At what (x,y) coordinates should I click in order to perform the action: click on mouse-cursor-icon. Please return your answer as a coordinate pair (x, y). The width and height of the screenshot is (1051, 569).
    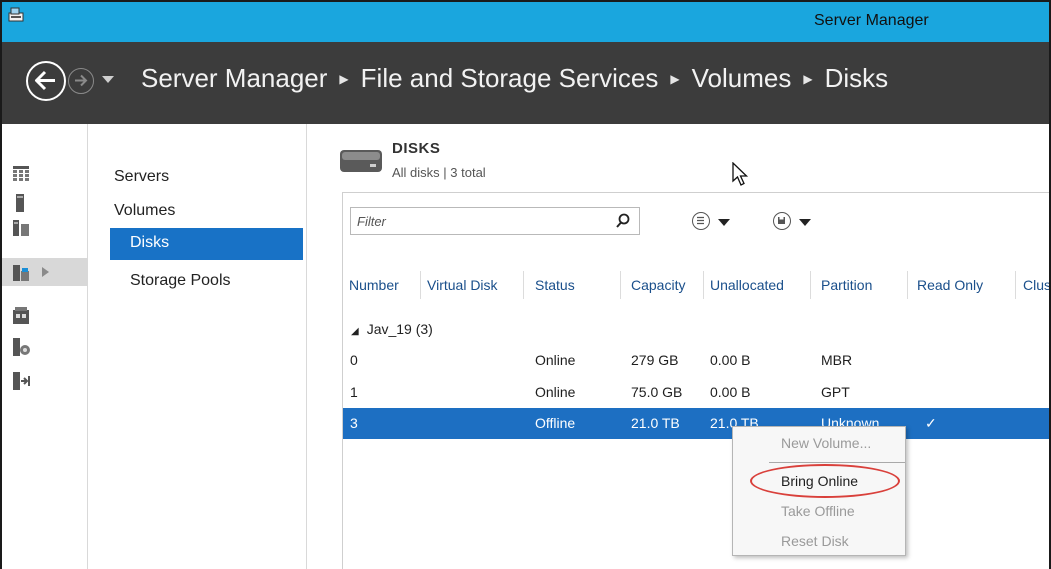
    Looking at the image, I should click on (740, 174).